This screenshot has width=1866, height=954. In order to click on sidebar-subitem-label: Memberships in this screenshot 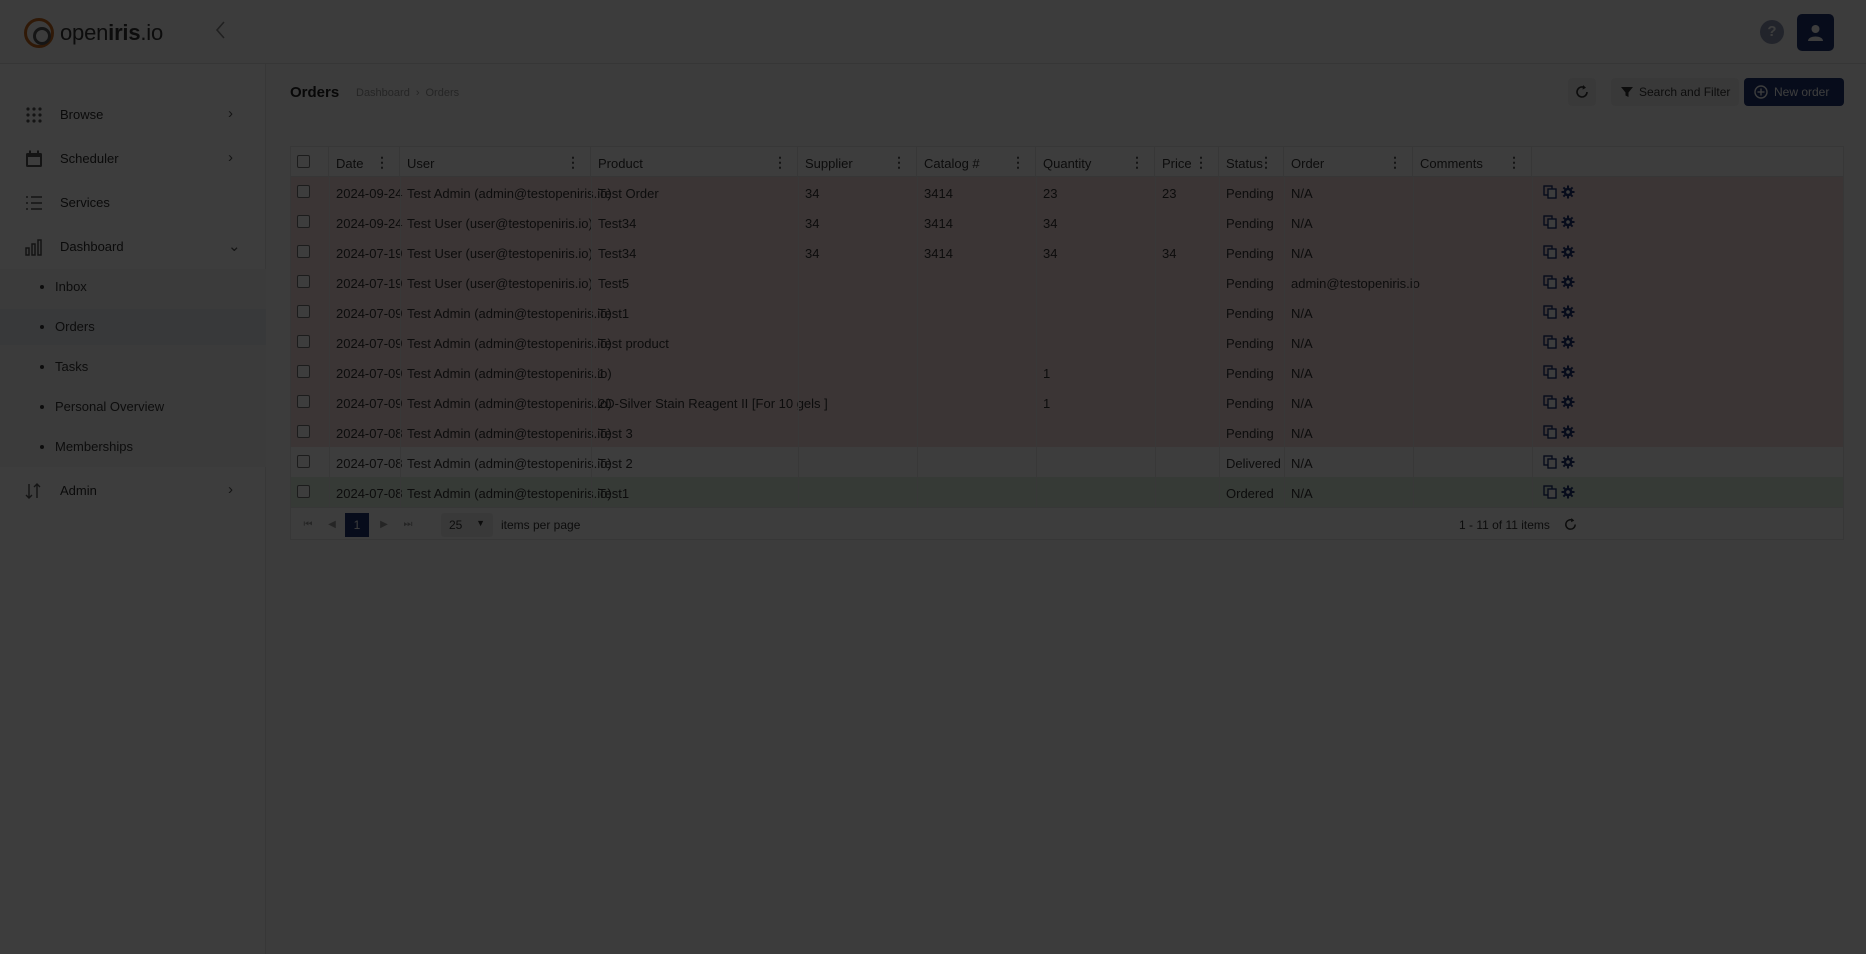, I will do `click(94, 446)`.